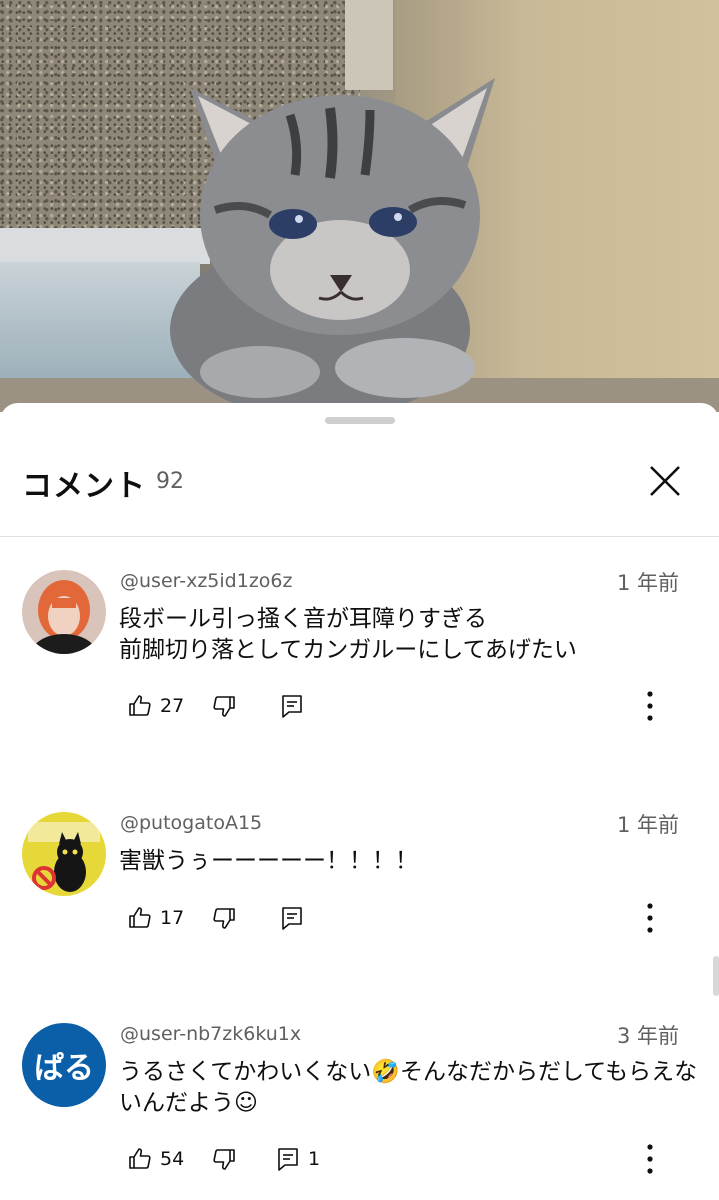 This screenshot has width=719, height=1200. Describe the element at coordinates (64, 1068) in the screenshot. I see `avatar-text: ぱる` at that location.